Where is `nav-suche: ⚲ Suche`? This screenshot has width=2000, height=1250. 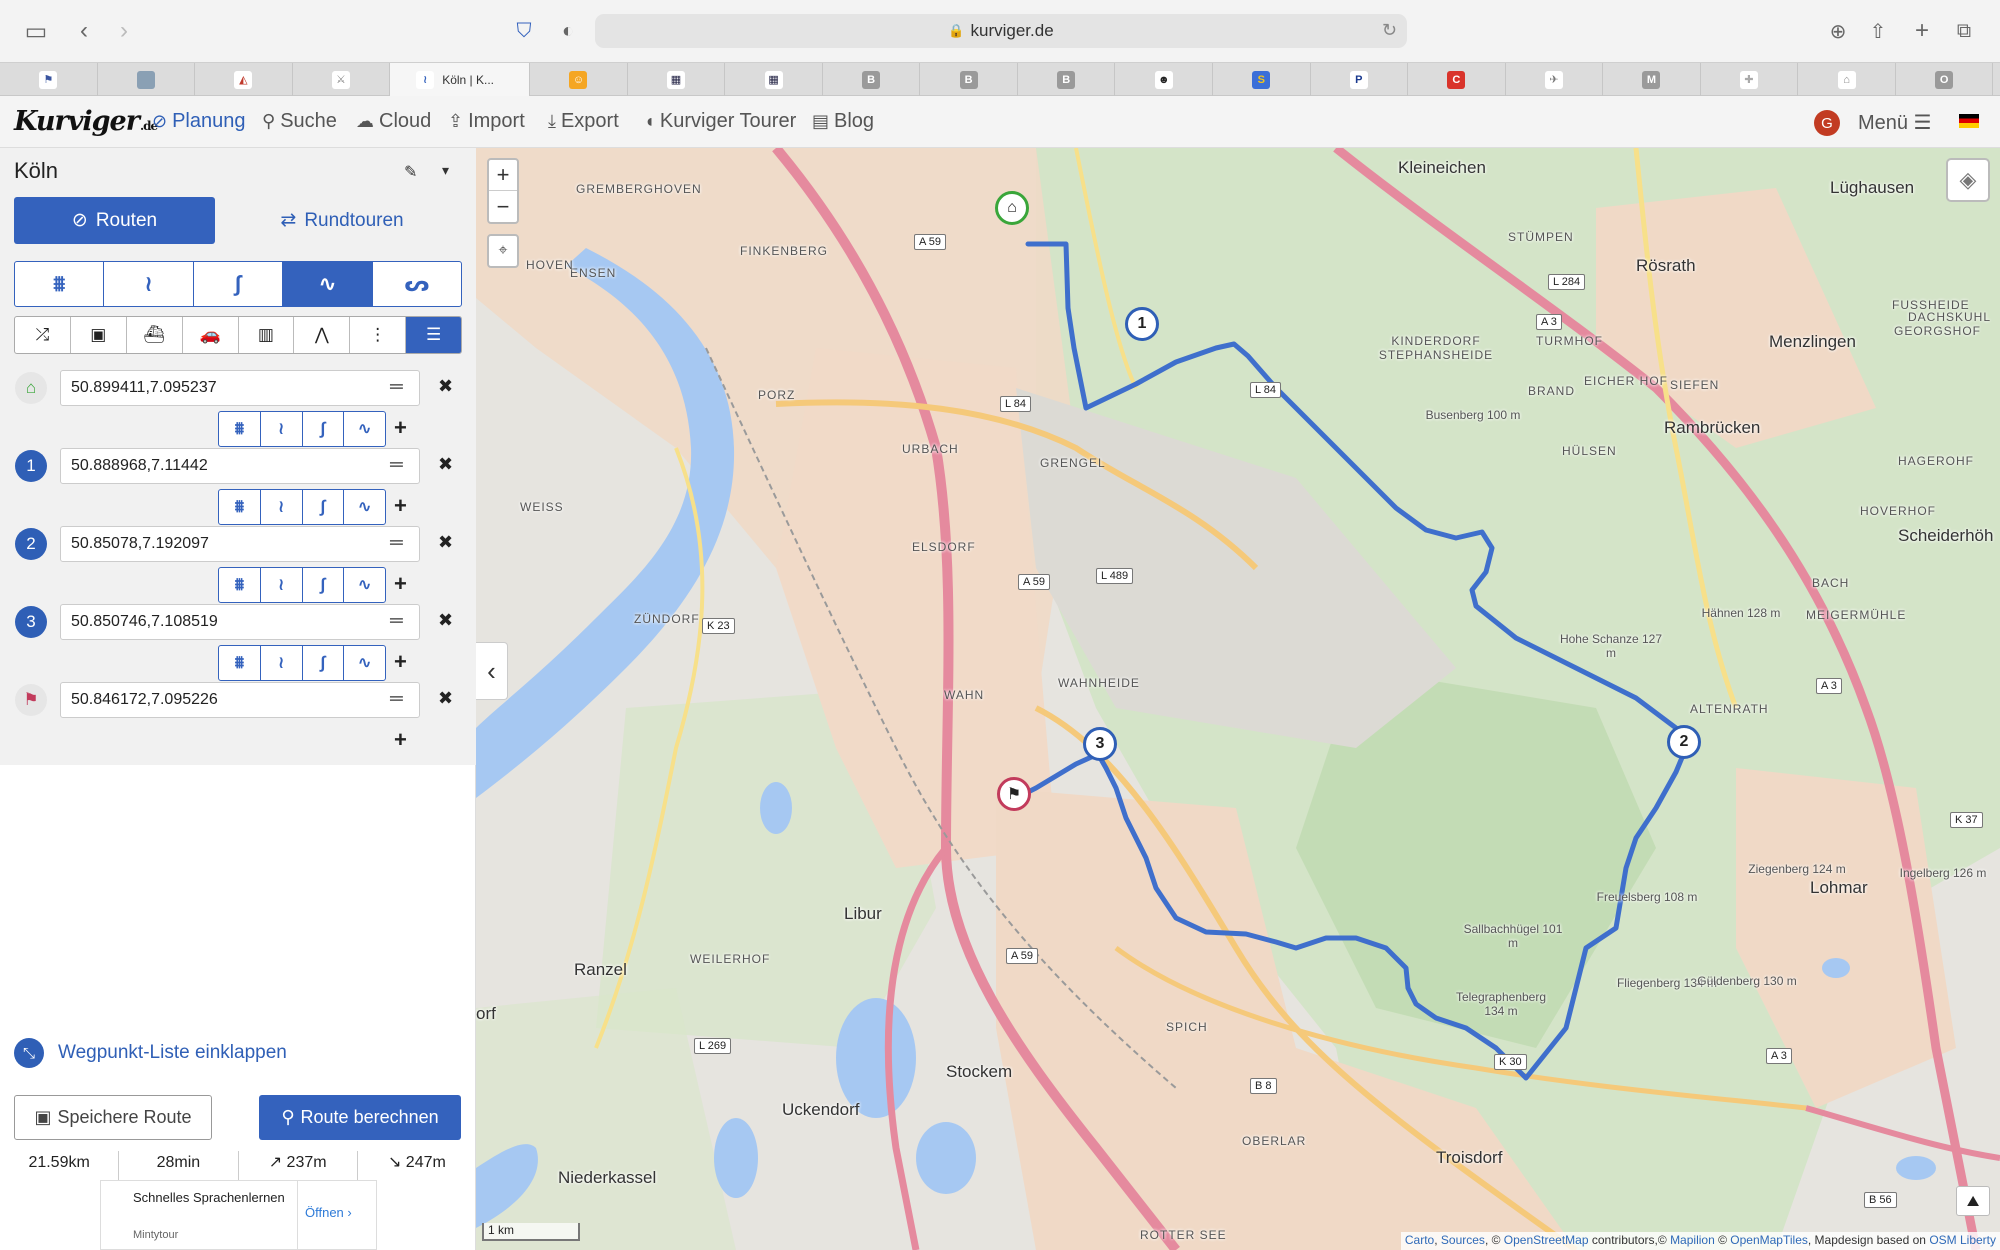
nav-suche: ⚲ Suche is located at coordinates (299, 121).